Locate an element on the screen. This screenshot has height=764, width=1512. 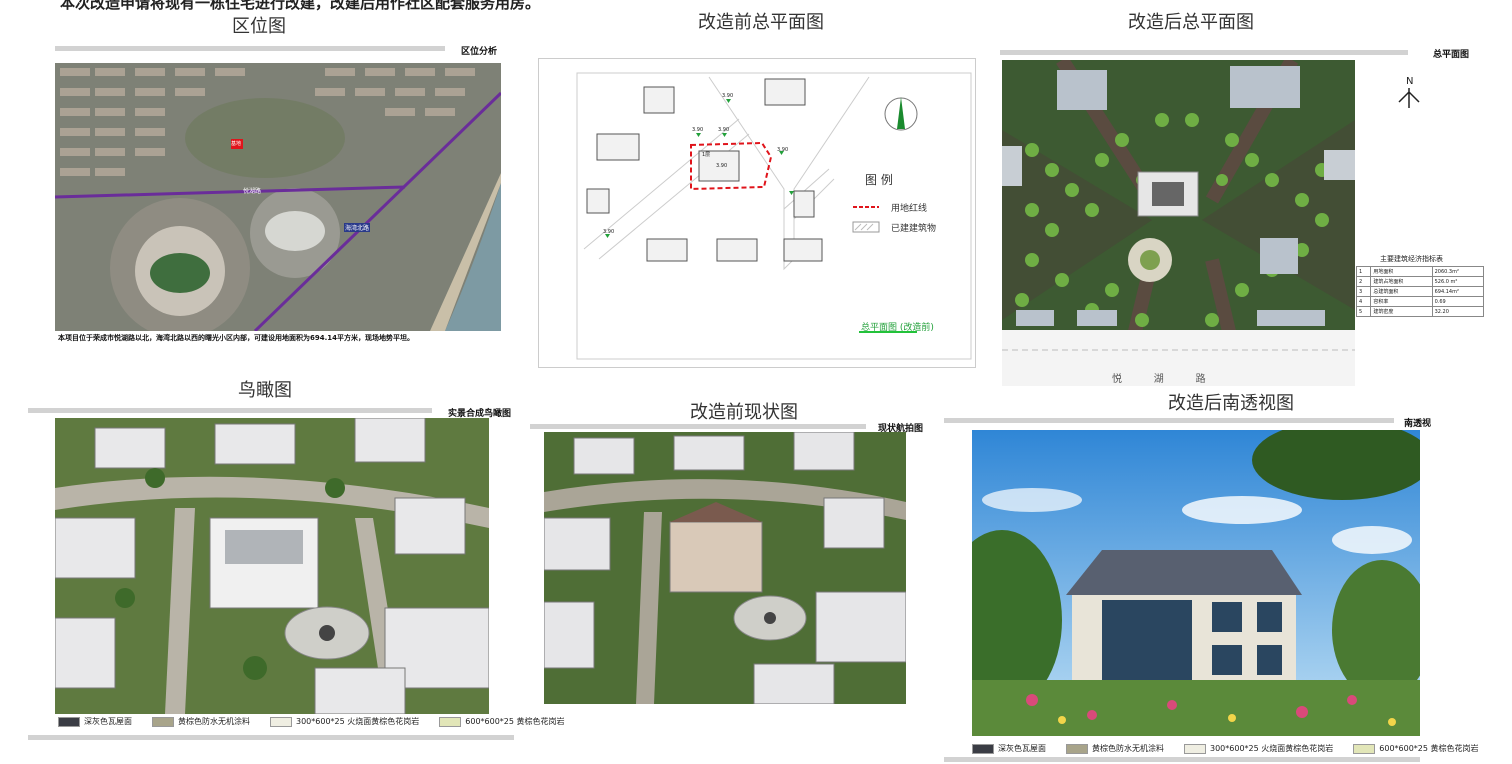
after-plan-svg is located at coordinates (1178, 223).